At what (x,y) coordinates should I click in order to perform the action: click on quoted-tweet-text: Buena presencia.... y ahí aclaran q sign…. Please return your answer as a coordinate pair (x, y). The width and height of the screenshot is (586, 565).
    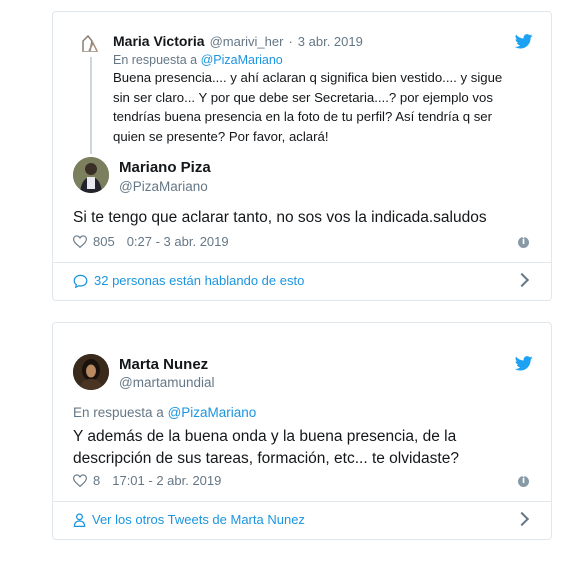
    Looking at the image, I should click on (308, 107).